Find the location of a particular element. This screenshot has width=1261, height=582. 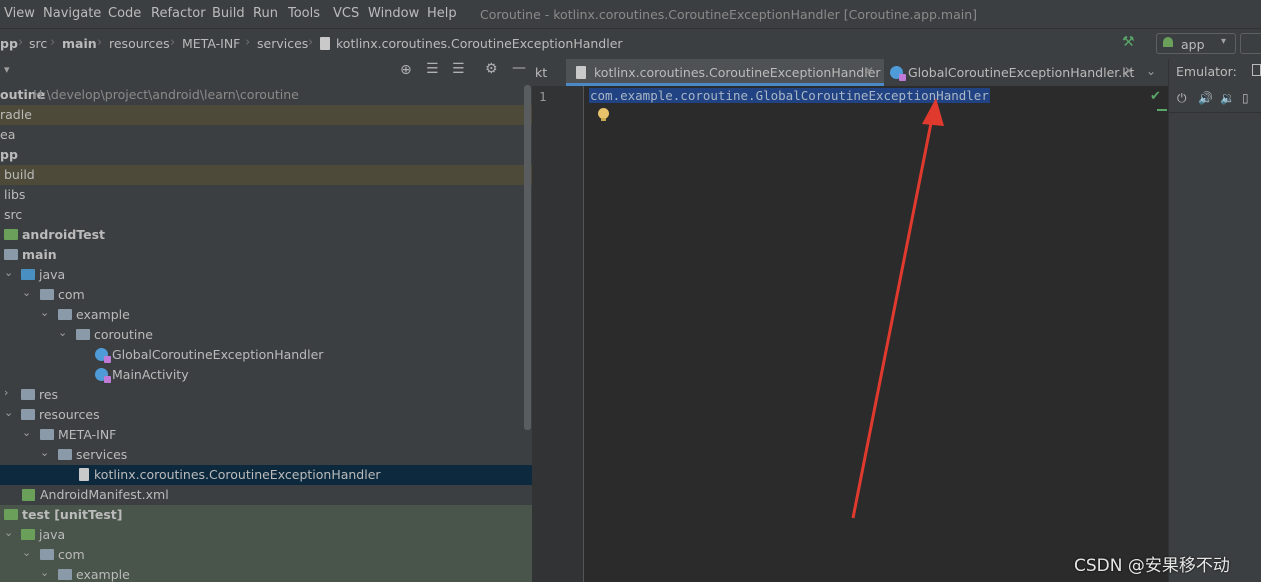

device-icon is located at coordinates (1256, 70).